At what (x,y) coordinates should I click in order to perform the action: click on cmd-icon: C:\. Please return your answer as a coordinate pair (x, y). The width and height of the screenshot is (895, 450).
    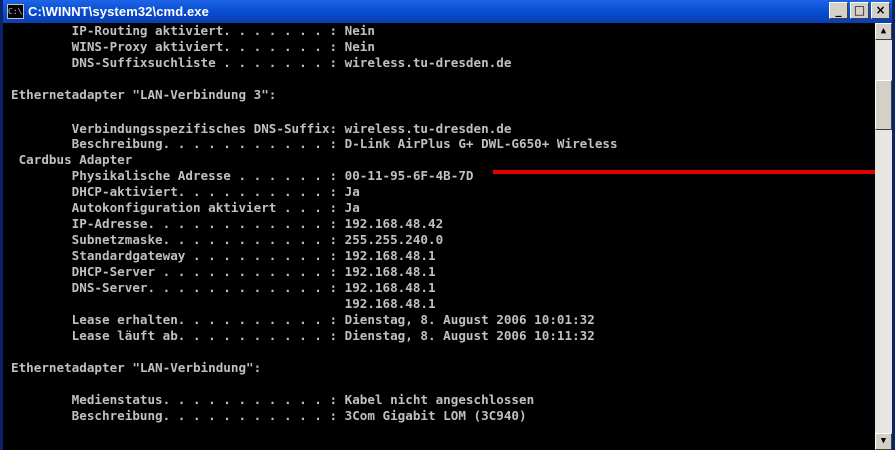
    Looking at the image, I should click on (15, 11).